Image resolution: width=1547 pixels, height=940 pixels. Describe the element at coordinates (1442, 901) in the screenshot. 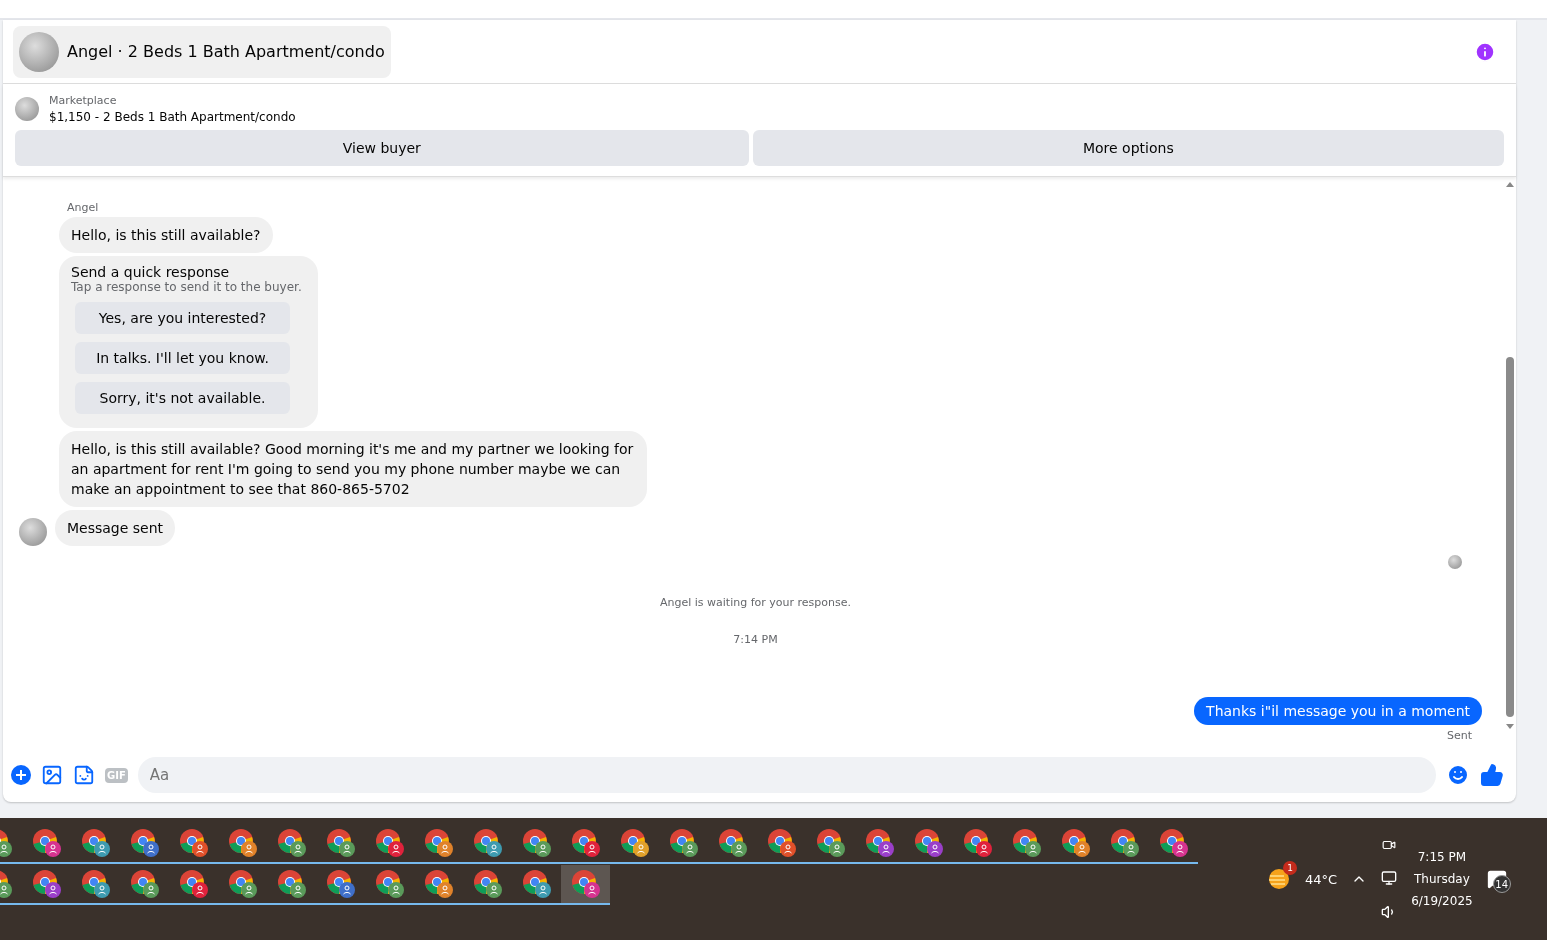

I see `clock-date: 6/19/2025` at that location.